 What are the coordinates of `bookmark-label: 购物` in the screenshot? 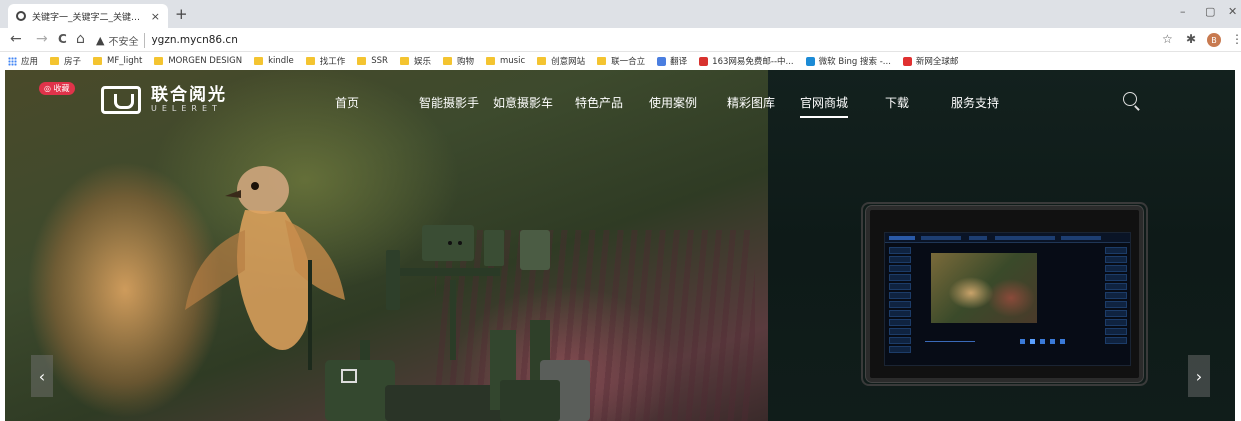 It's located at (465, 62).